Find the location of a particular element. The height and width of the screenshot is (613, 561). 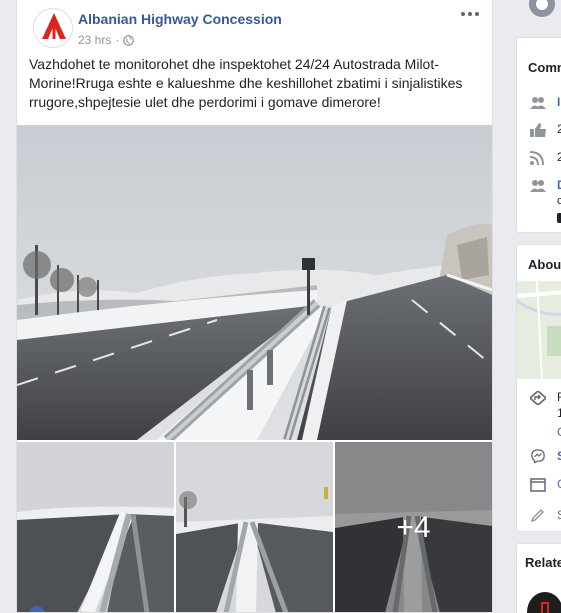

map-icon is located at coordinates (539, 330).